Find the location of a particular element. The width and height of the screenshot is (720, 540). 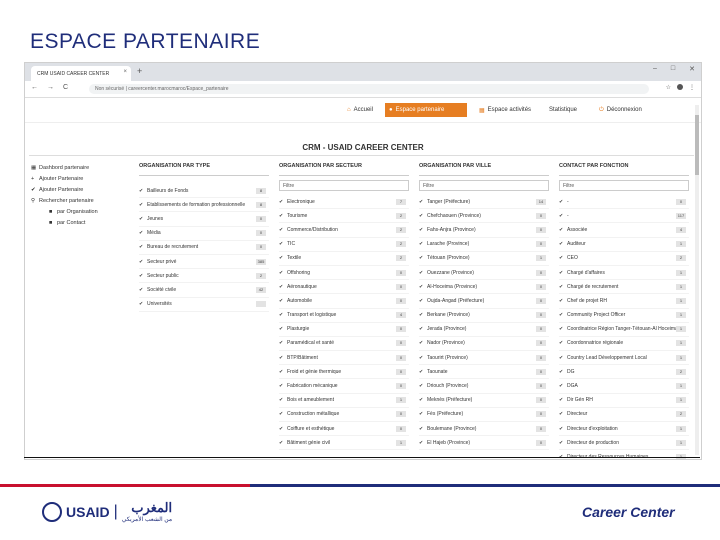

list-item: ✔ Fès (Préfecture) 0 is located at coordinates (484, 415).